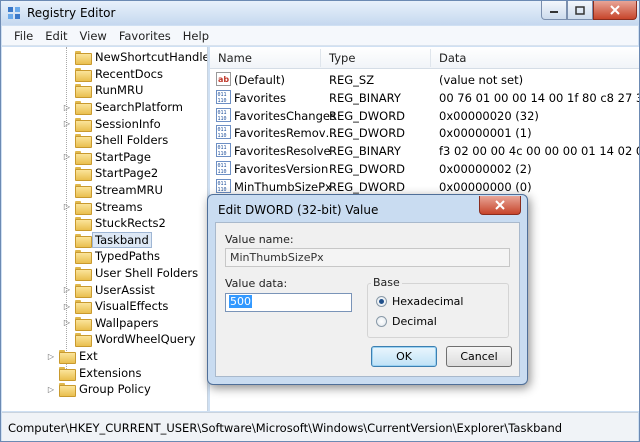 Image resolution: width=640 pixels, height=442 pixels. I want to click on decimal-radio: Decimal, so click(406, 321).